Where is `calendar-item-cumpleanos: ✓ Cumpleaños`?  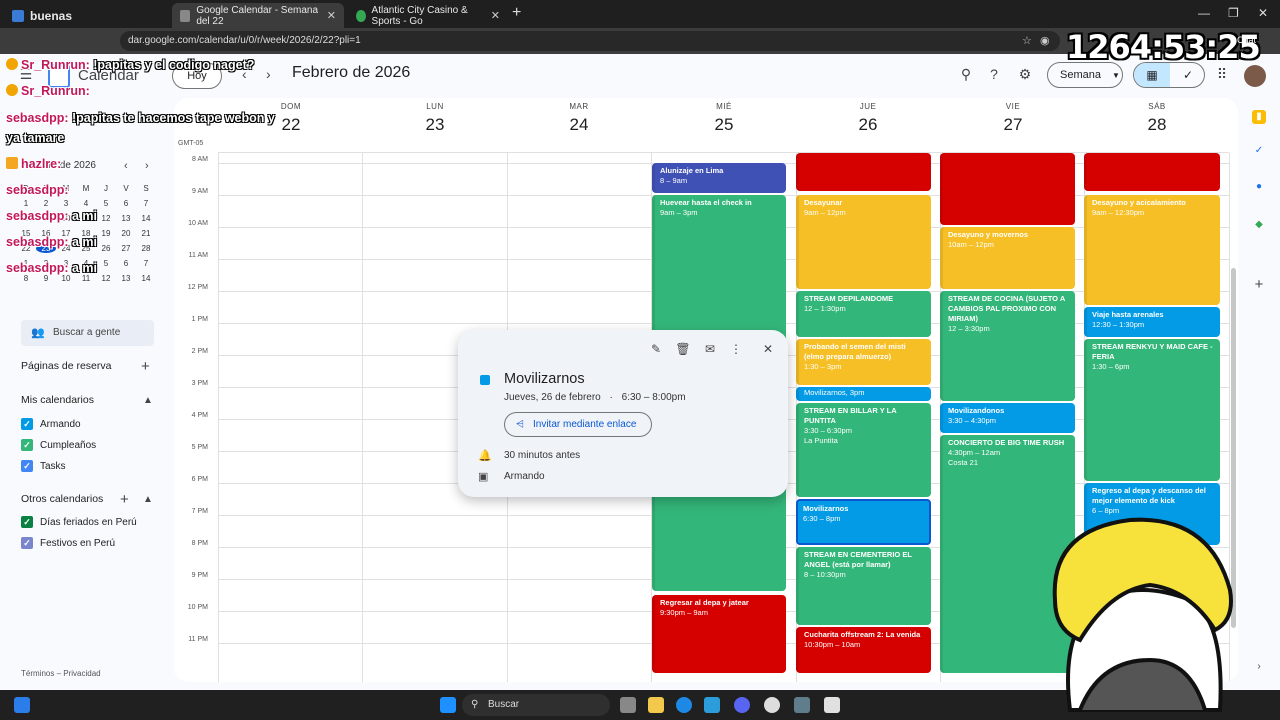
calendar-item-cumpleanos: ✓ Cumpleaños is located at coordinates (58, 445).